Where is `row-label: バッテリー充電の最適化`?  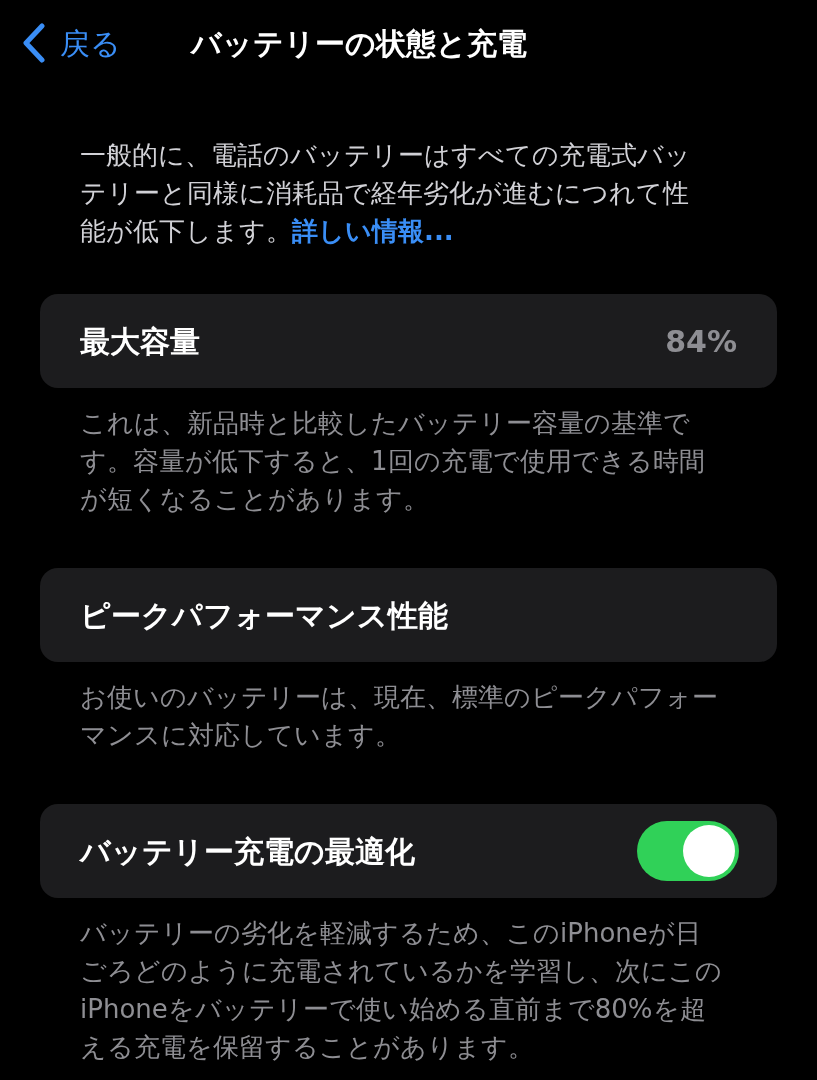 row-label: バッテリー充電の最適化 is located at coordinates (247, 851).